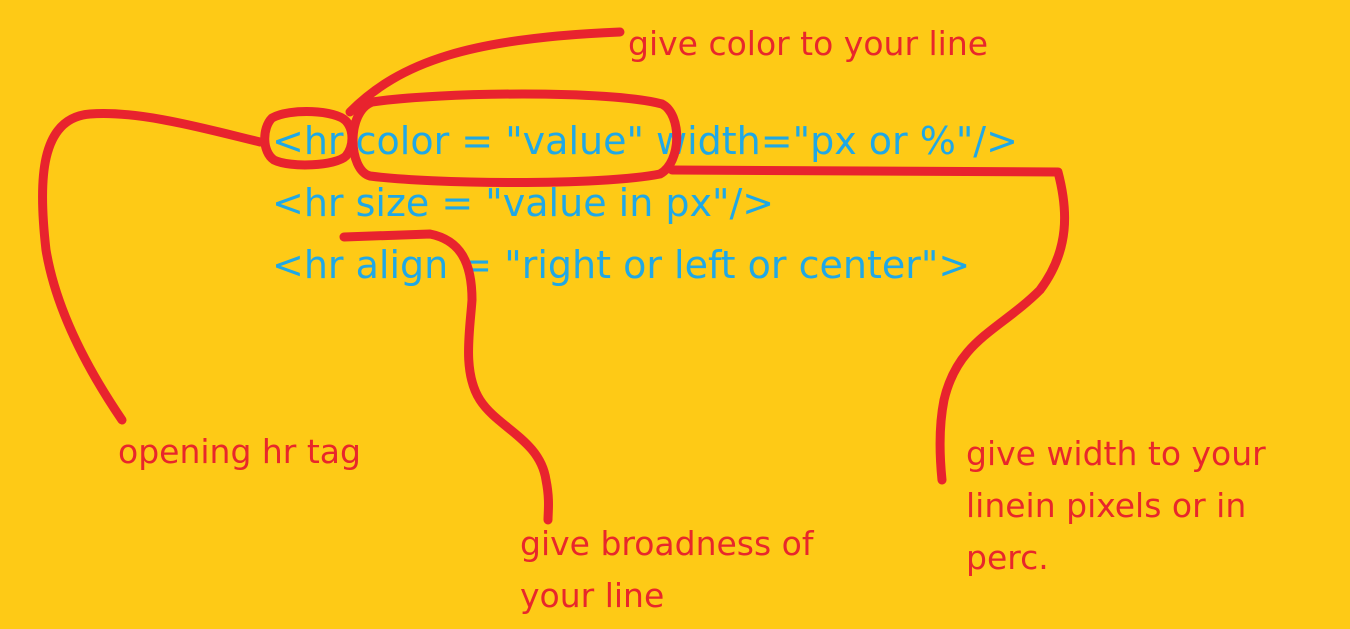 The width and height of the screenshot is (1350, 629). Describe the element at coordinates (667, 570) in the screenshot. I see `annotation-broadness: give broadness of your line` at that location.